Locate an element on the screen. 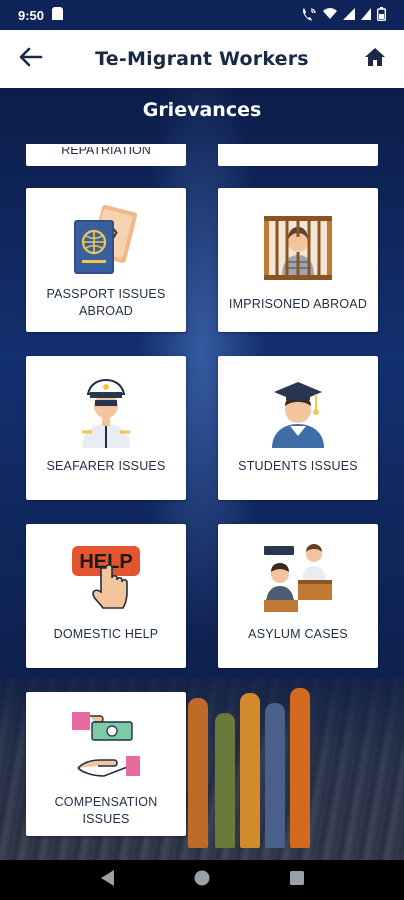 The image size is (404, 900). money-hand-icon is located at coordinates (106, 744).